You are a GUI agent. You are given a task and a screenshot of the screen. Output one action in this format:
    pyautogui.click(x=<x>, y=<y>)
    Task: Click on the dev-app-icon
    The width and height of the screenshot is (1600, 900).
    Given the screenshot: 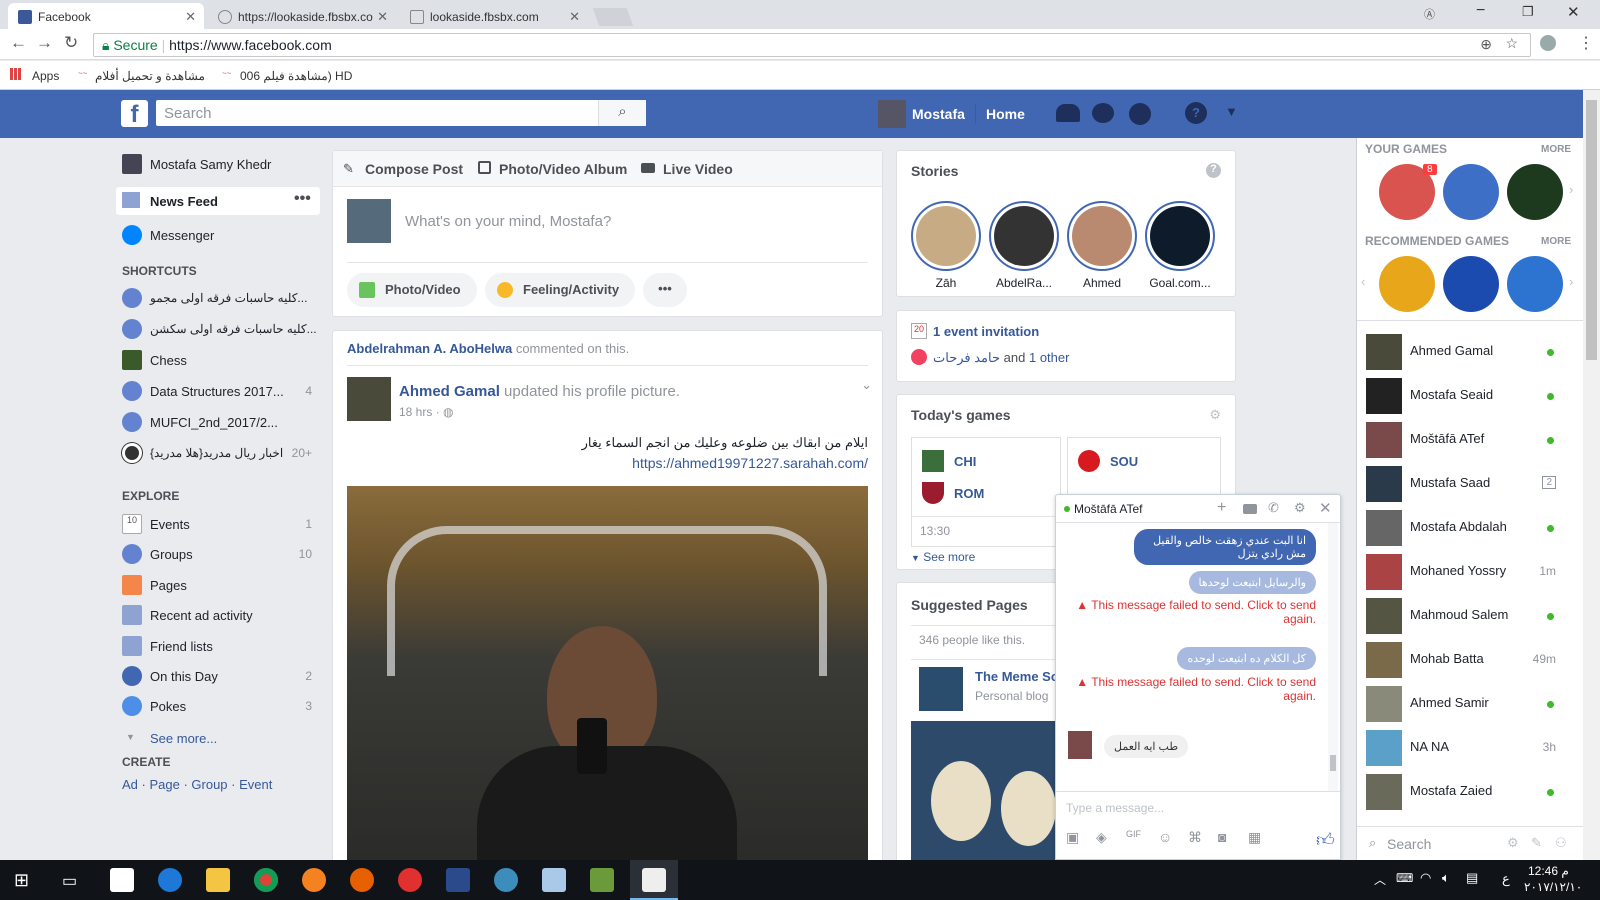 What is the action you would take?
    pyautogui.click(x=458, y=880)
    